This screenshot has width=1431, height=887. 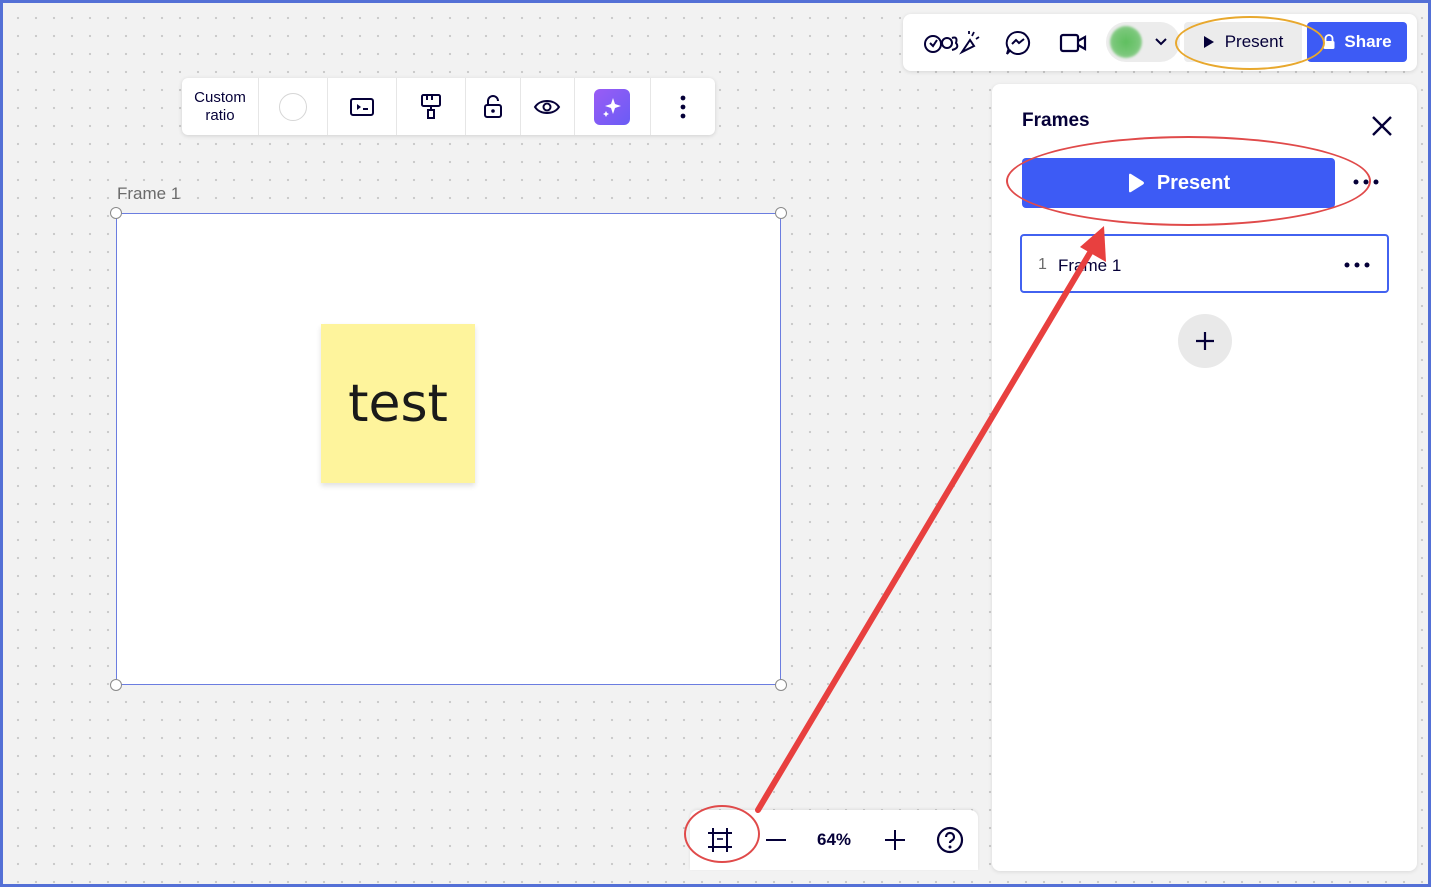 What do you see at coordinates (148, 194) in the screenshot?
I see `frame-title: Frame 1` at bounding box center [148, 194].